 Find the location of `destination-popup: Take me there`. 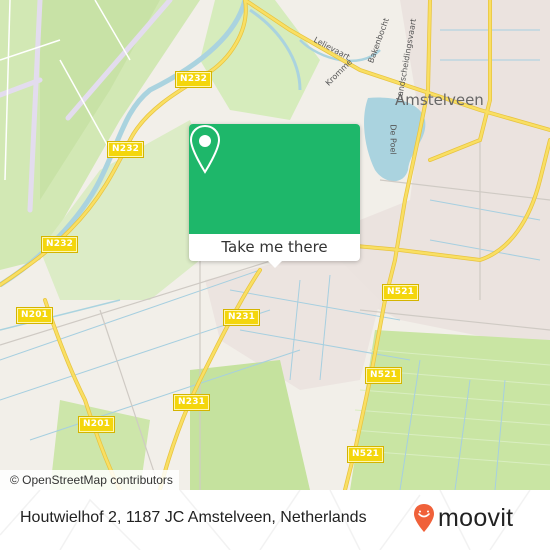

destination-popup: Take me there is located at coordinates (274, 196).